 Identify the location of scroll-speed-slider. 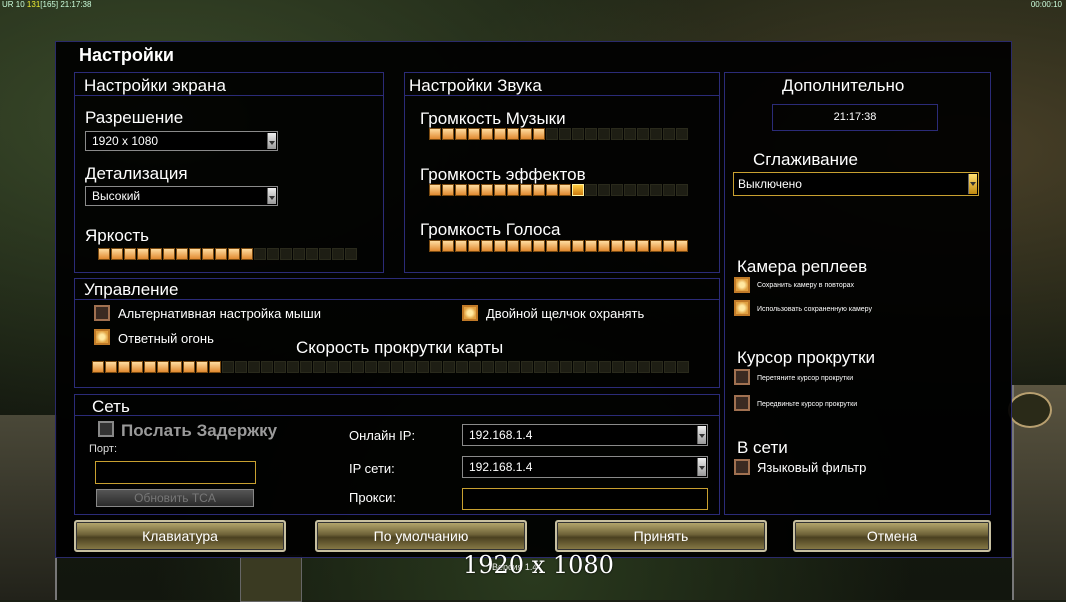
(390, 367).